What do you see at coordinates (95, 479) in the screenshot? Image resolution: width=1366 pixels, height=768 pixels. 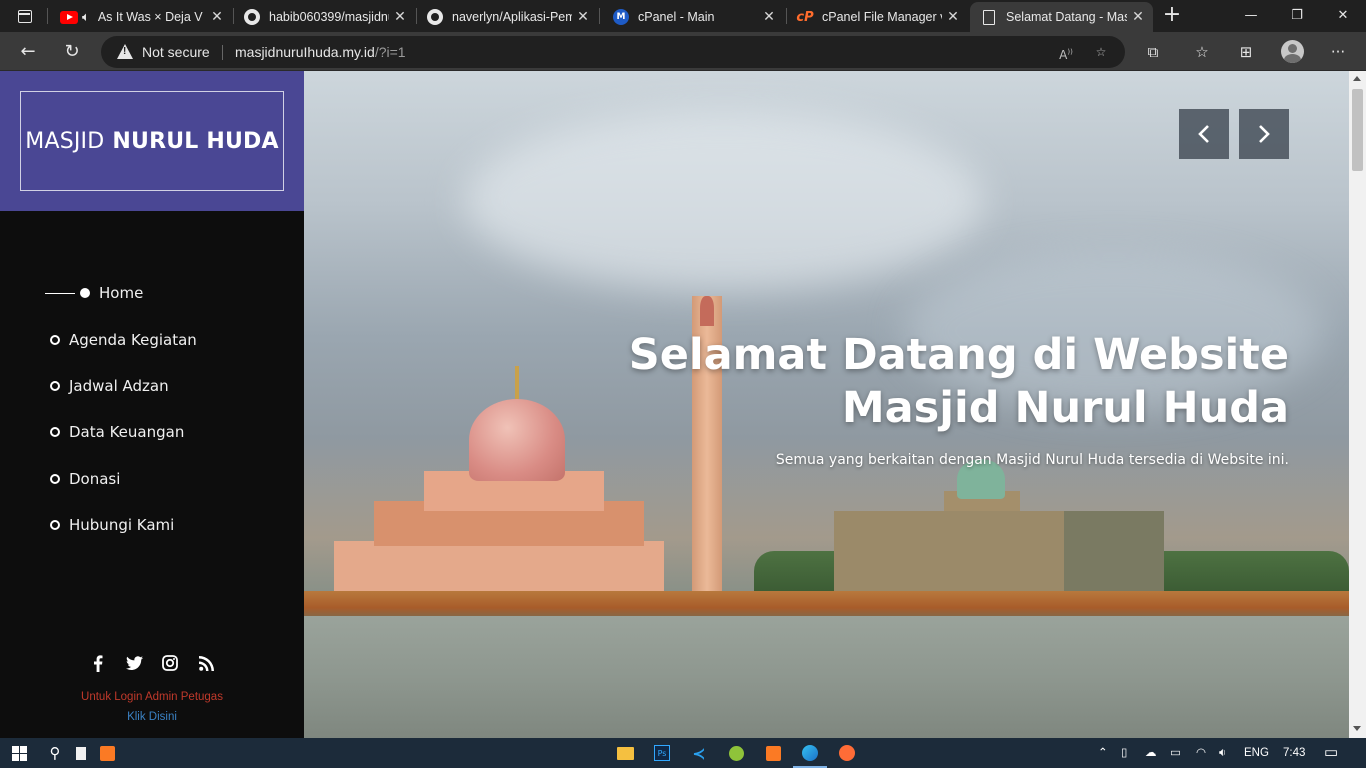 I see `nav-item-label: Donasi` at bounding box center [95, 479].